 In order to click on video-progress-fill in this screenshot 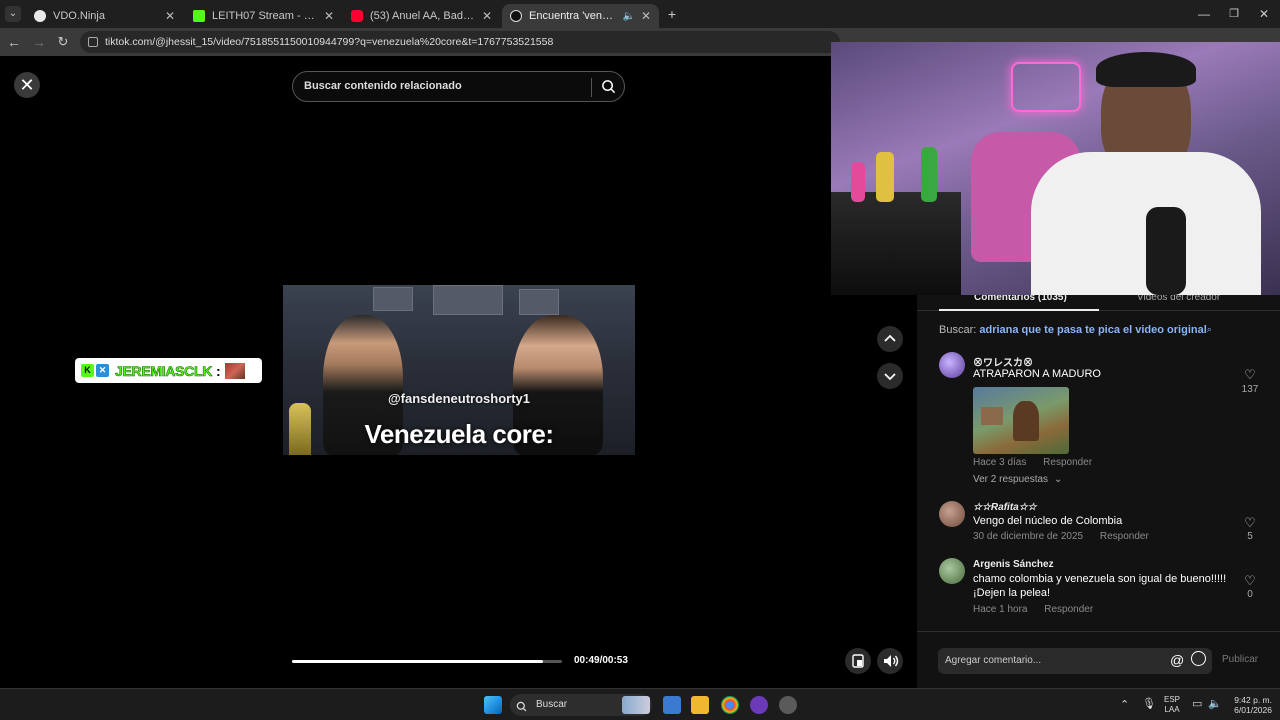, I will do `click(418, 661)`.